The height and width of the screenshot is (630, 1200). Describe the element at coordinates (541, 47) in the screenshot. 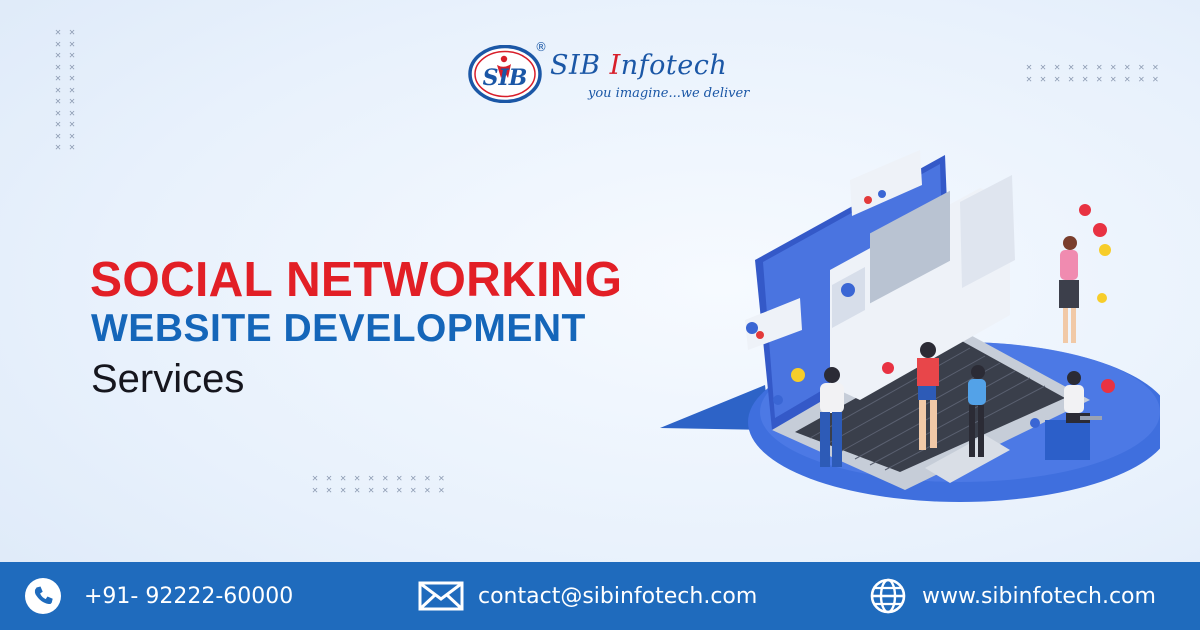

I see `registered-mark: ®` at that location.